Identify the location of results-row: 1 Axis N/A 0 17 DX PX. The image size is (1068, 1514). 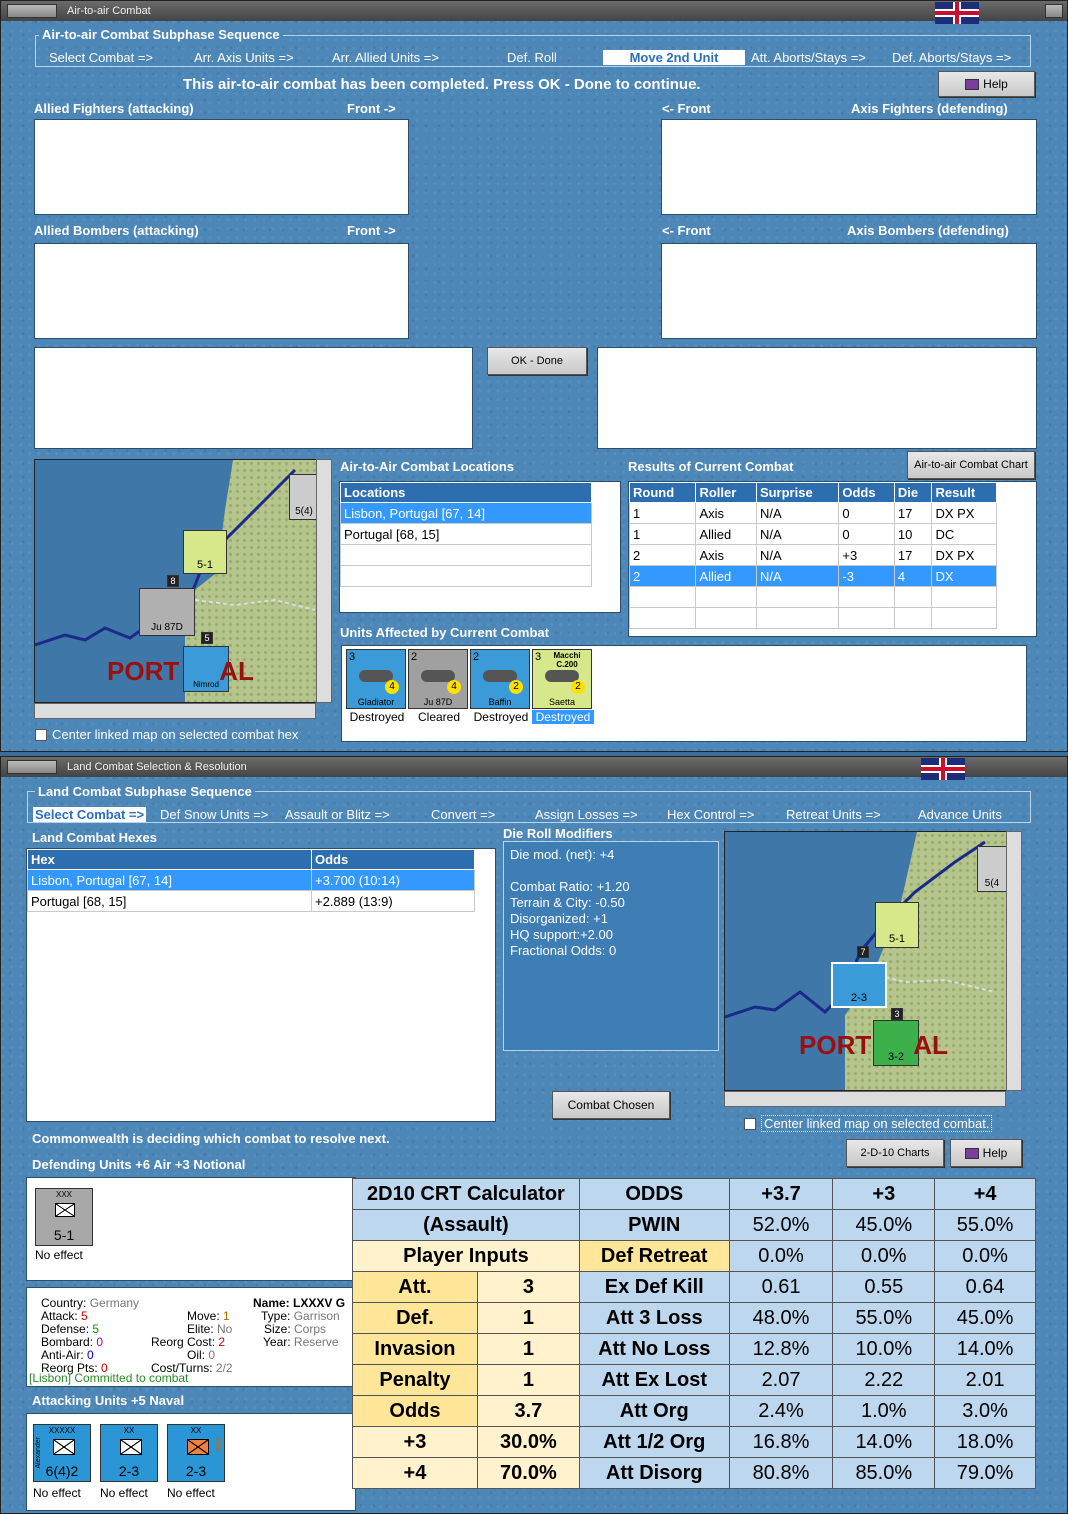
(812, 513).